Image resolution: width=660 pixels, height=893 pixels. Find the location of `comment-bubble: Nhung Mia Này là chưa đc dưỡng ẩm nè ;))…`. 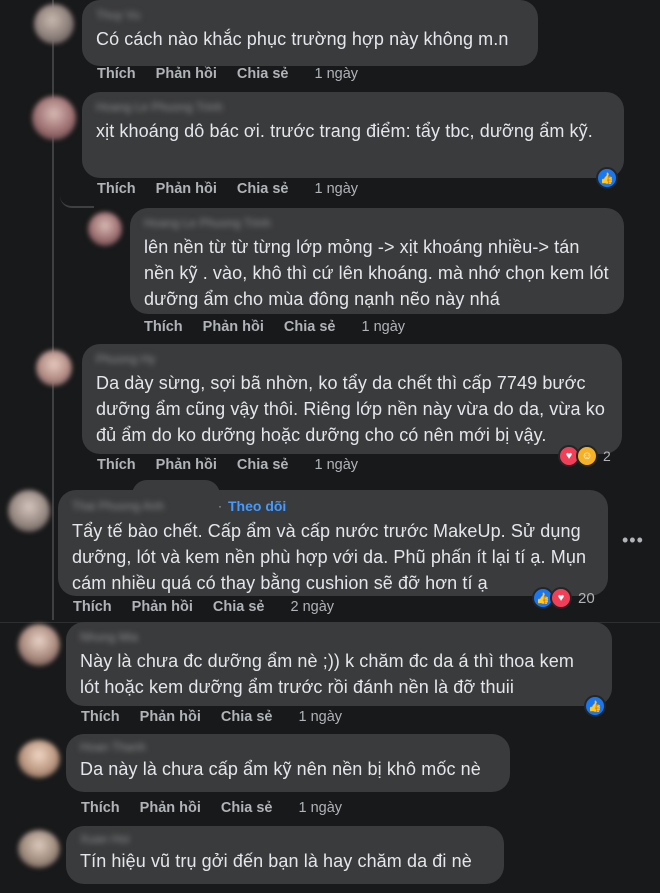

comment-bubble: Nhung Mia Này là chưa đc dưỡng ẩm nè ;))… is located at coordinates (339, 664).